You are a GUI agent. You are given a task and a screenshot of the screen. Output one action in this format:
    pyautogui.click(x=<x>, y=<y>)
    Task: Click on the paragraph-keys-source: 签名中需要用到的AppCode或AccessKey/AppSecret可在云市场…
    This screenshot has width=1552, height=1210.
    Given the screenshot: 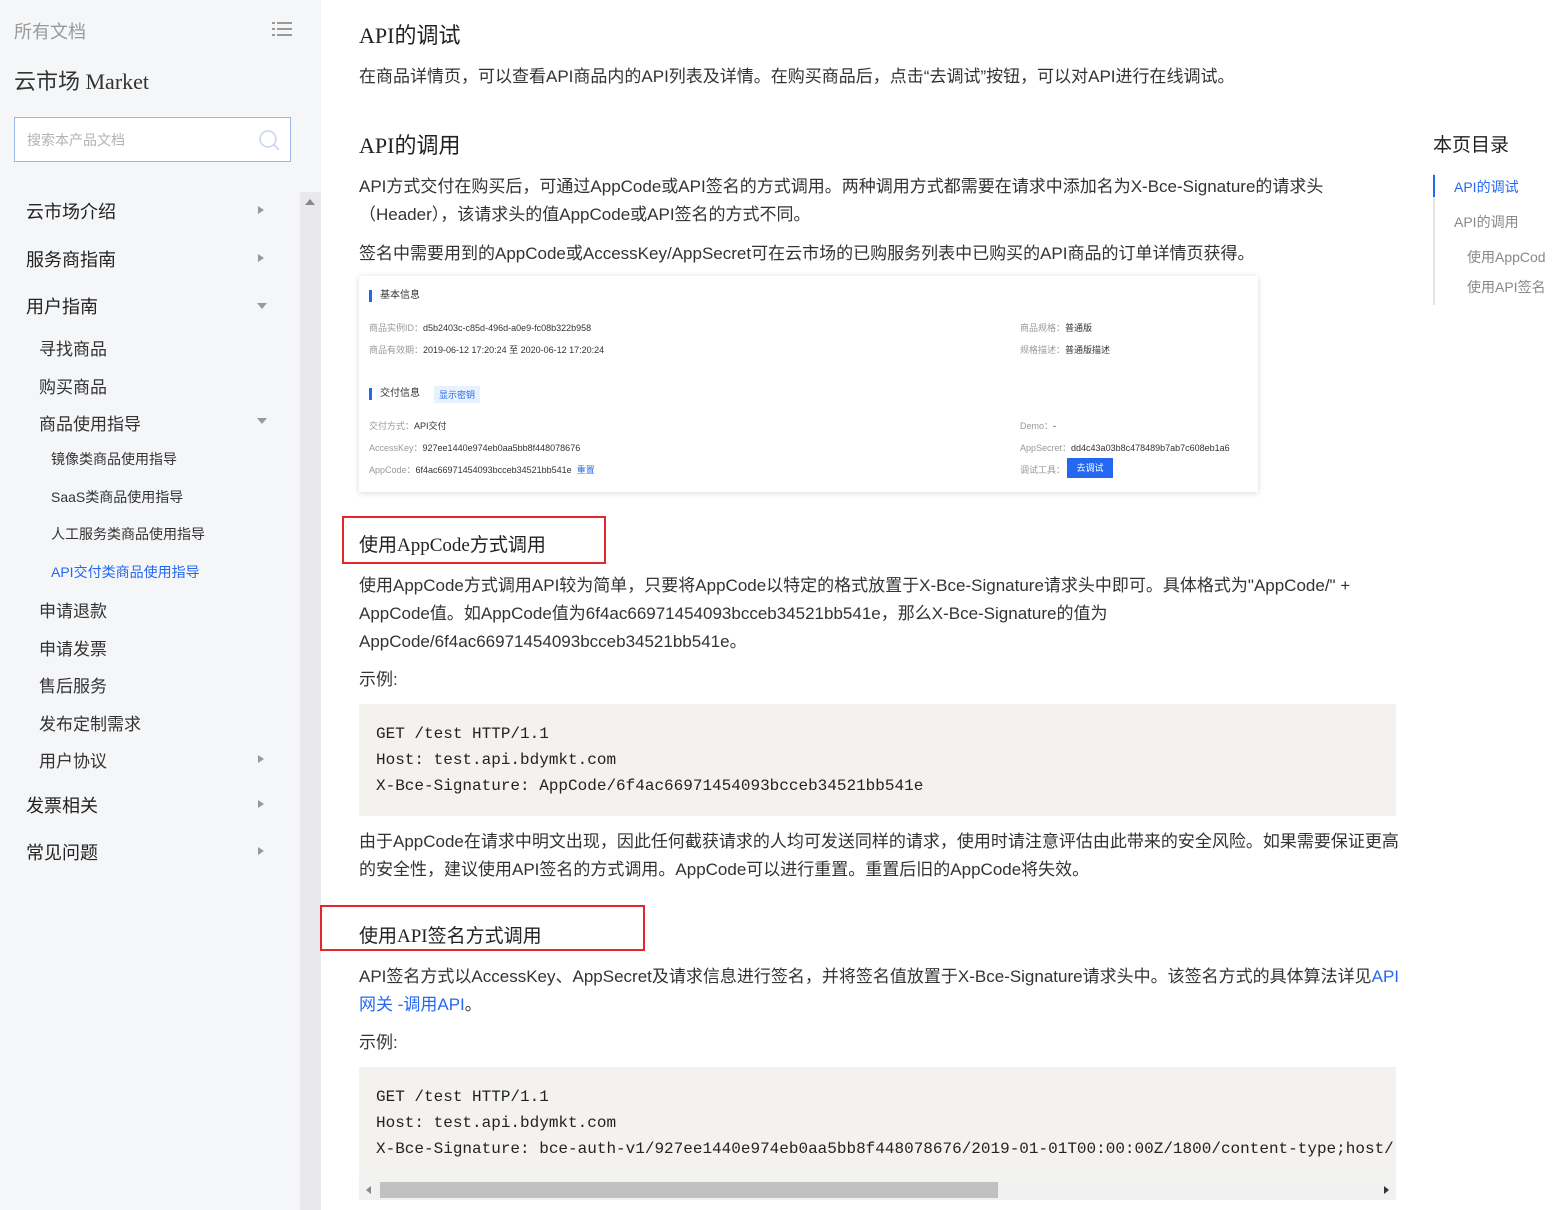 What is the action you would take?
    pyautogui.click(x=807, y=253)
    